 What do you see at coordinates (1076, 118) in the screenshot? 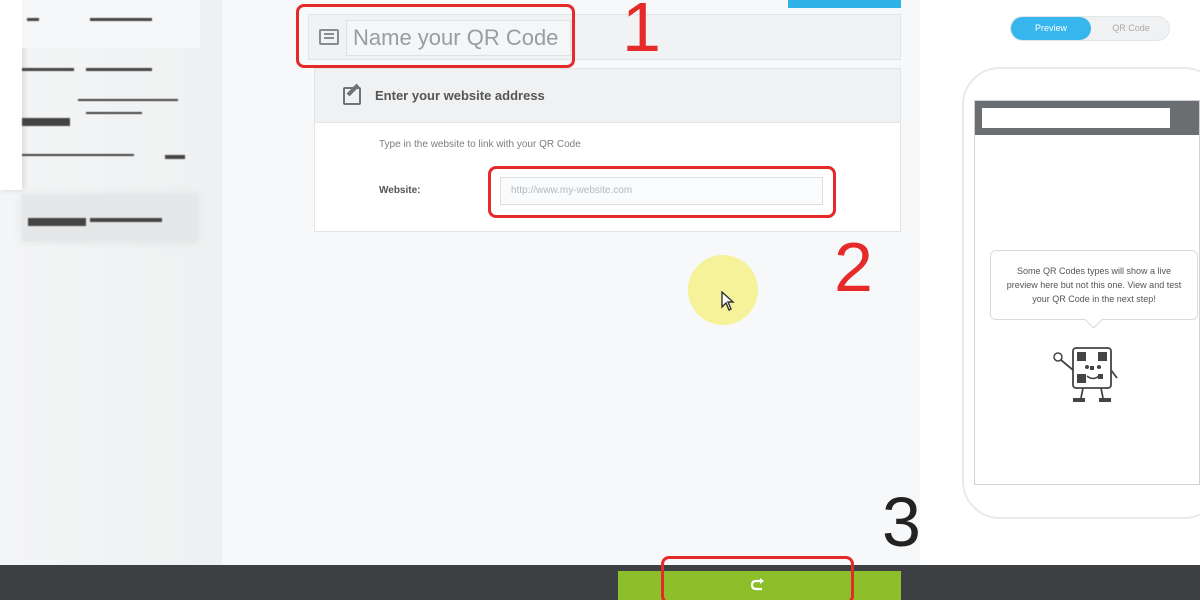
I see `phone-url-bar` at bounding box center [1076, 118].